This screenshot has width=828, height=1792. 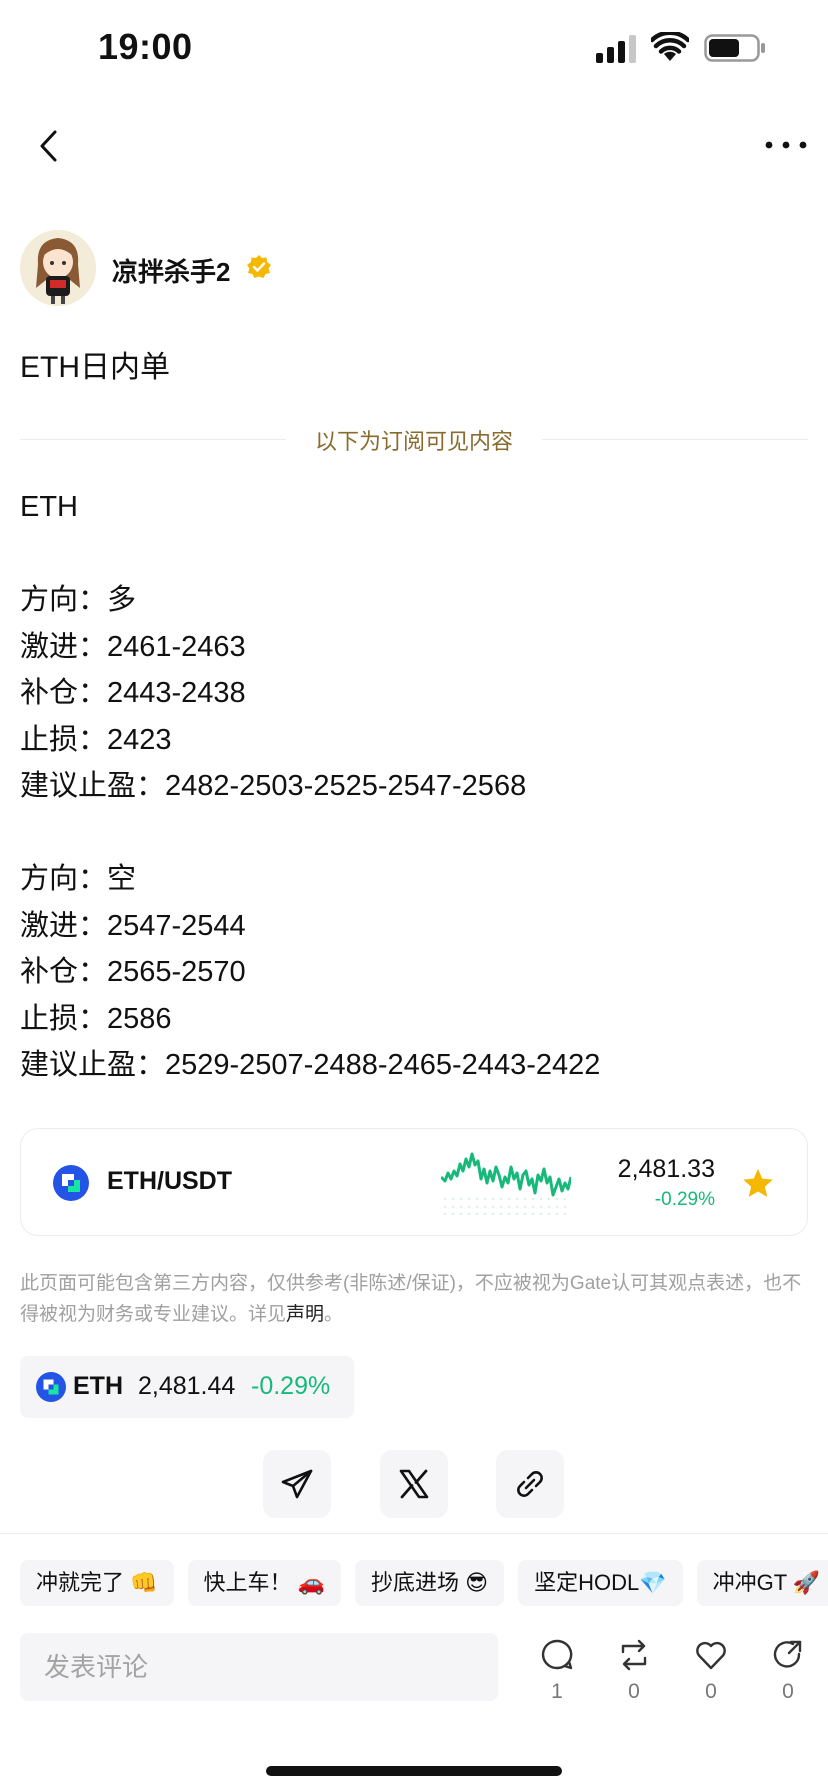 I want to click on content-line: 补仓：2443-2438, so click(x=133, y=693).